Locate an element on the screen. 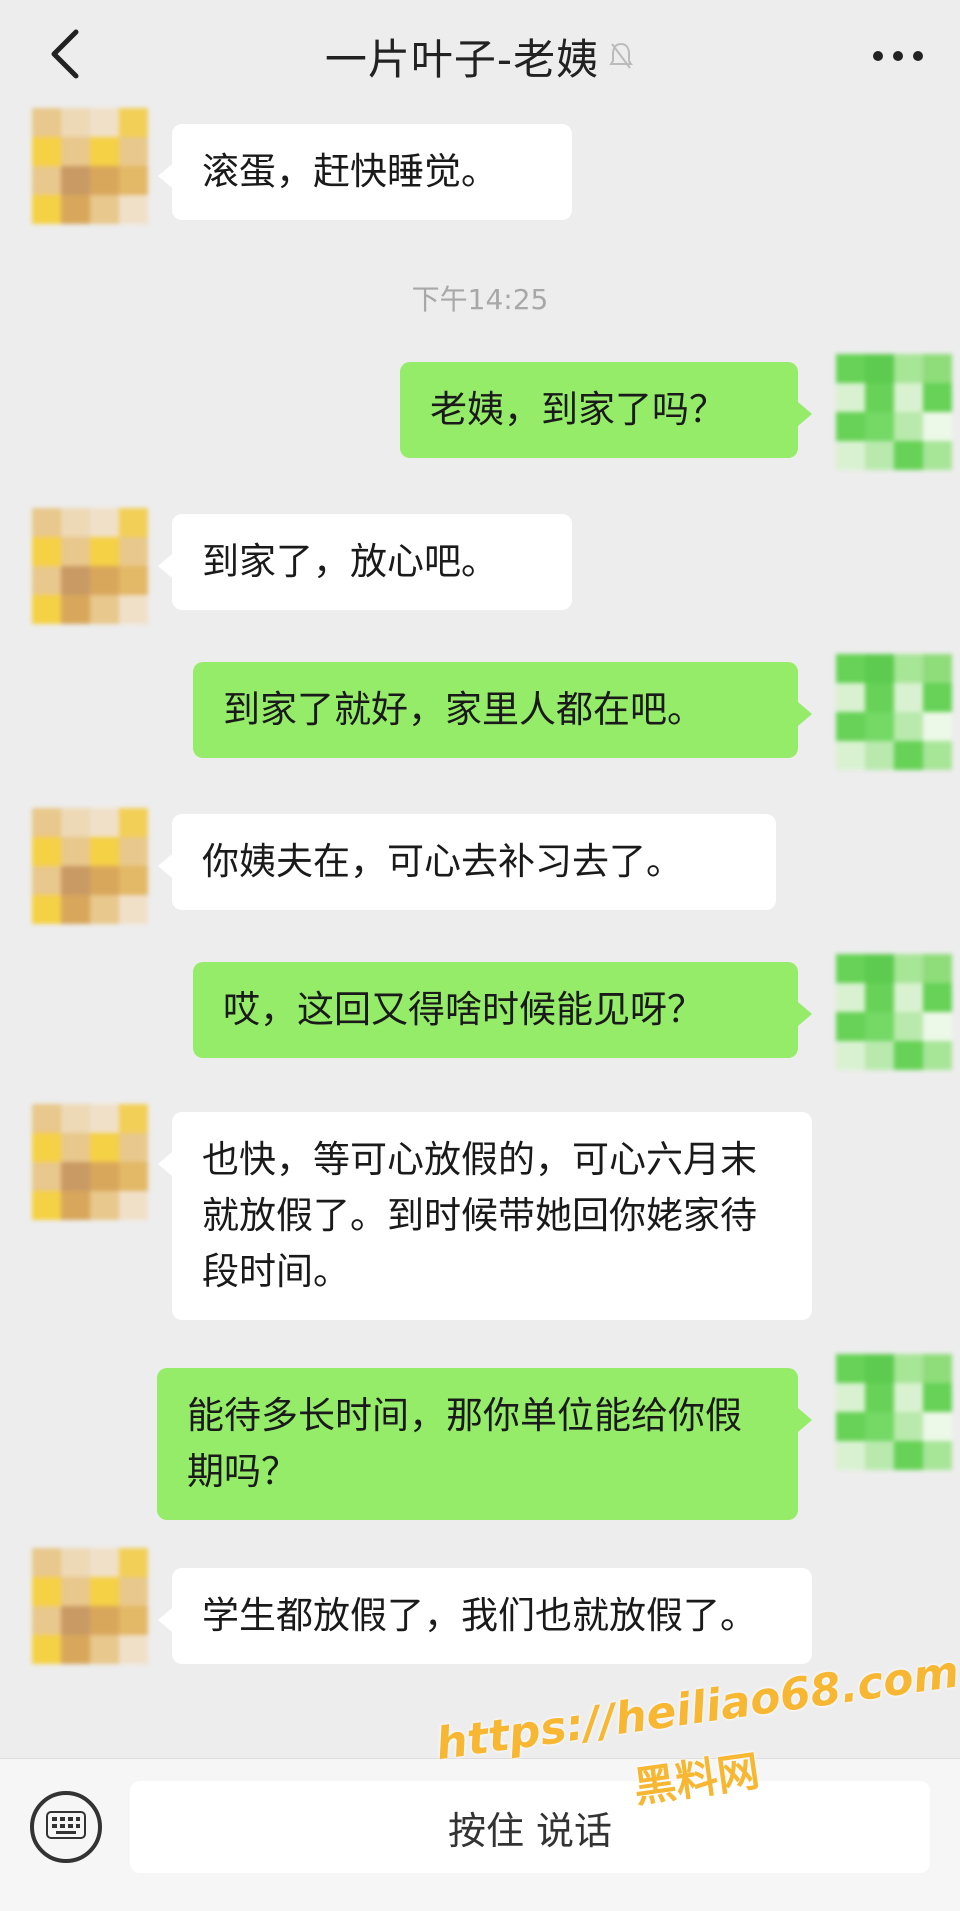  more-dots-icon is located at coordinates (898, 56).